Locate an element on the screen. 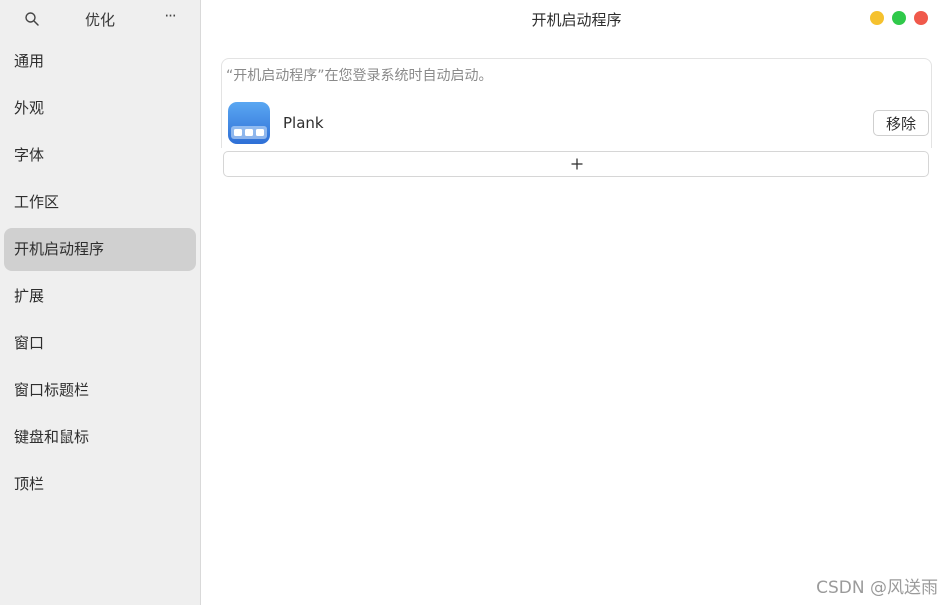 Image resolution: width=952 pixels, height=605 pixels. add-startup-app-button is located at coordinates (576, 164).